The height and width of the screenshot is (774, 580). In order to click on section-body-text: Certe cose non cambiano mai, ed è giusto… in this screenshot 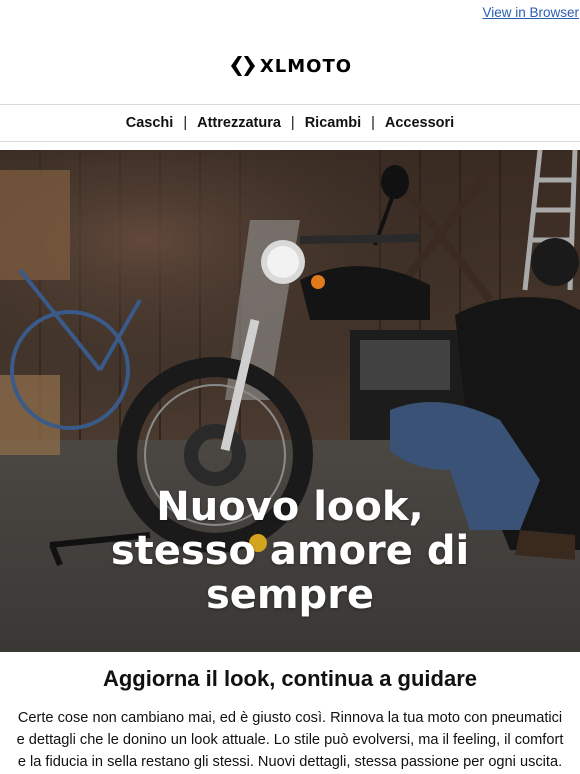, I will do `click(290, 740)`.